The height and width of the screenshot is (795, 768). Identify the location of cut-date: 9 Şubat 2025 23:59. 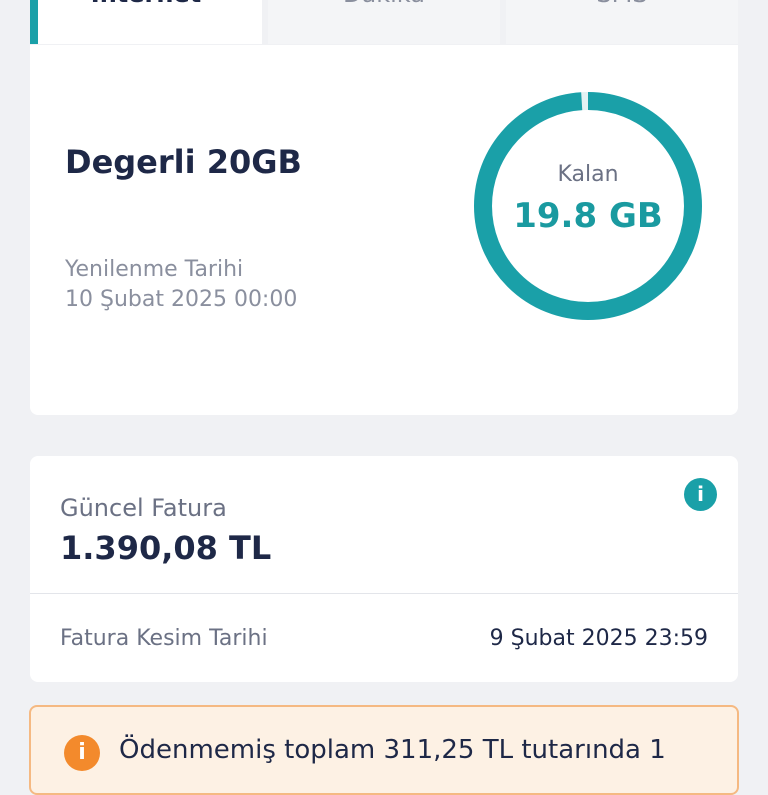
(598, 638).